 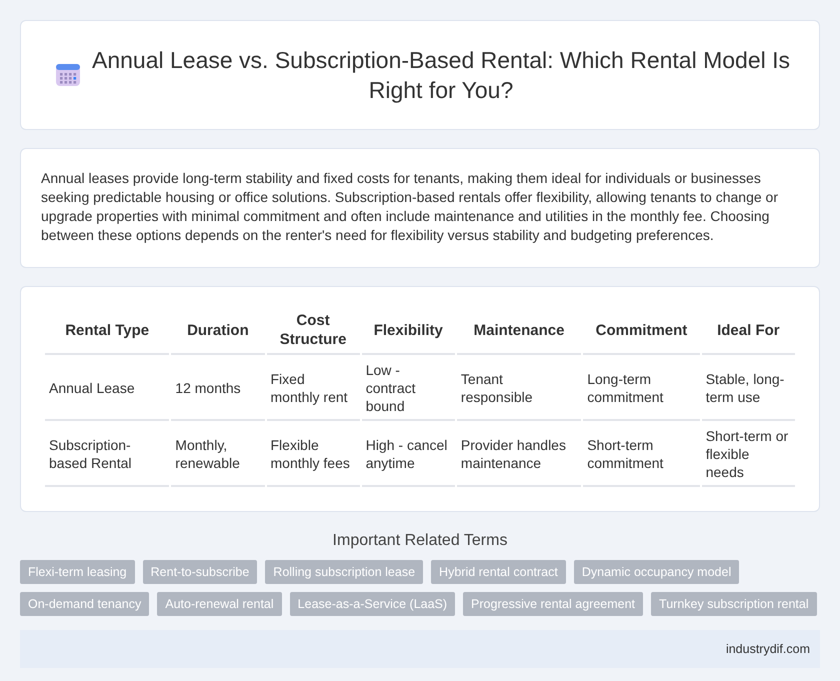 I want to click on intro-paragraph: Annual leases provide long-term stability and fixed costs for tenants, making them ideal for individuals or businesses seeking predictable housing or office solutions. Subscription-based rentals offer flexibility, allowing tenants to change or upgrade properties with minimal commitment and often include maintenance and utilities in the monthly fee. Choosing between these options depends on the renter's need for flexibility versus stability and budgeting preferences., so click(x=409, y=207).